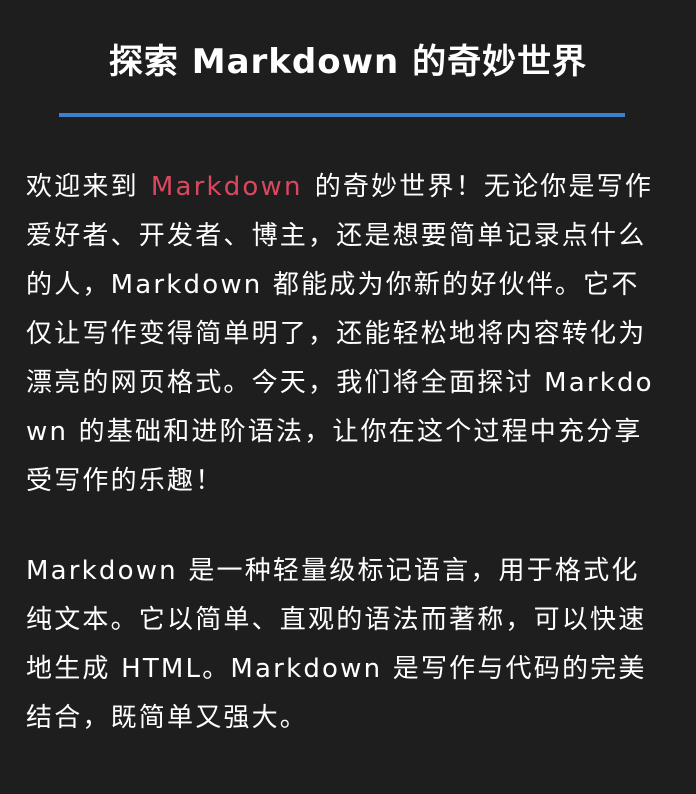  I want to click on page-title: 探索 Markdown 的奇妙世界, so click(348, 62).